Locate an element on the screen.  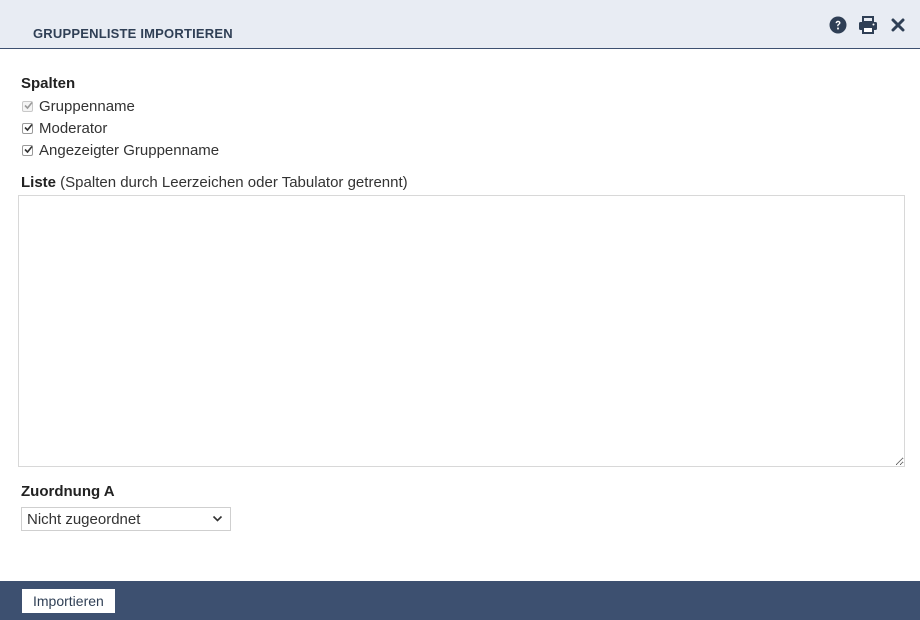
dialog-title: GRUPPENLISTE IMPORTIEREN is located at coordinates (133, 33).